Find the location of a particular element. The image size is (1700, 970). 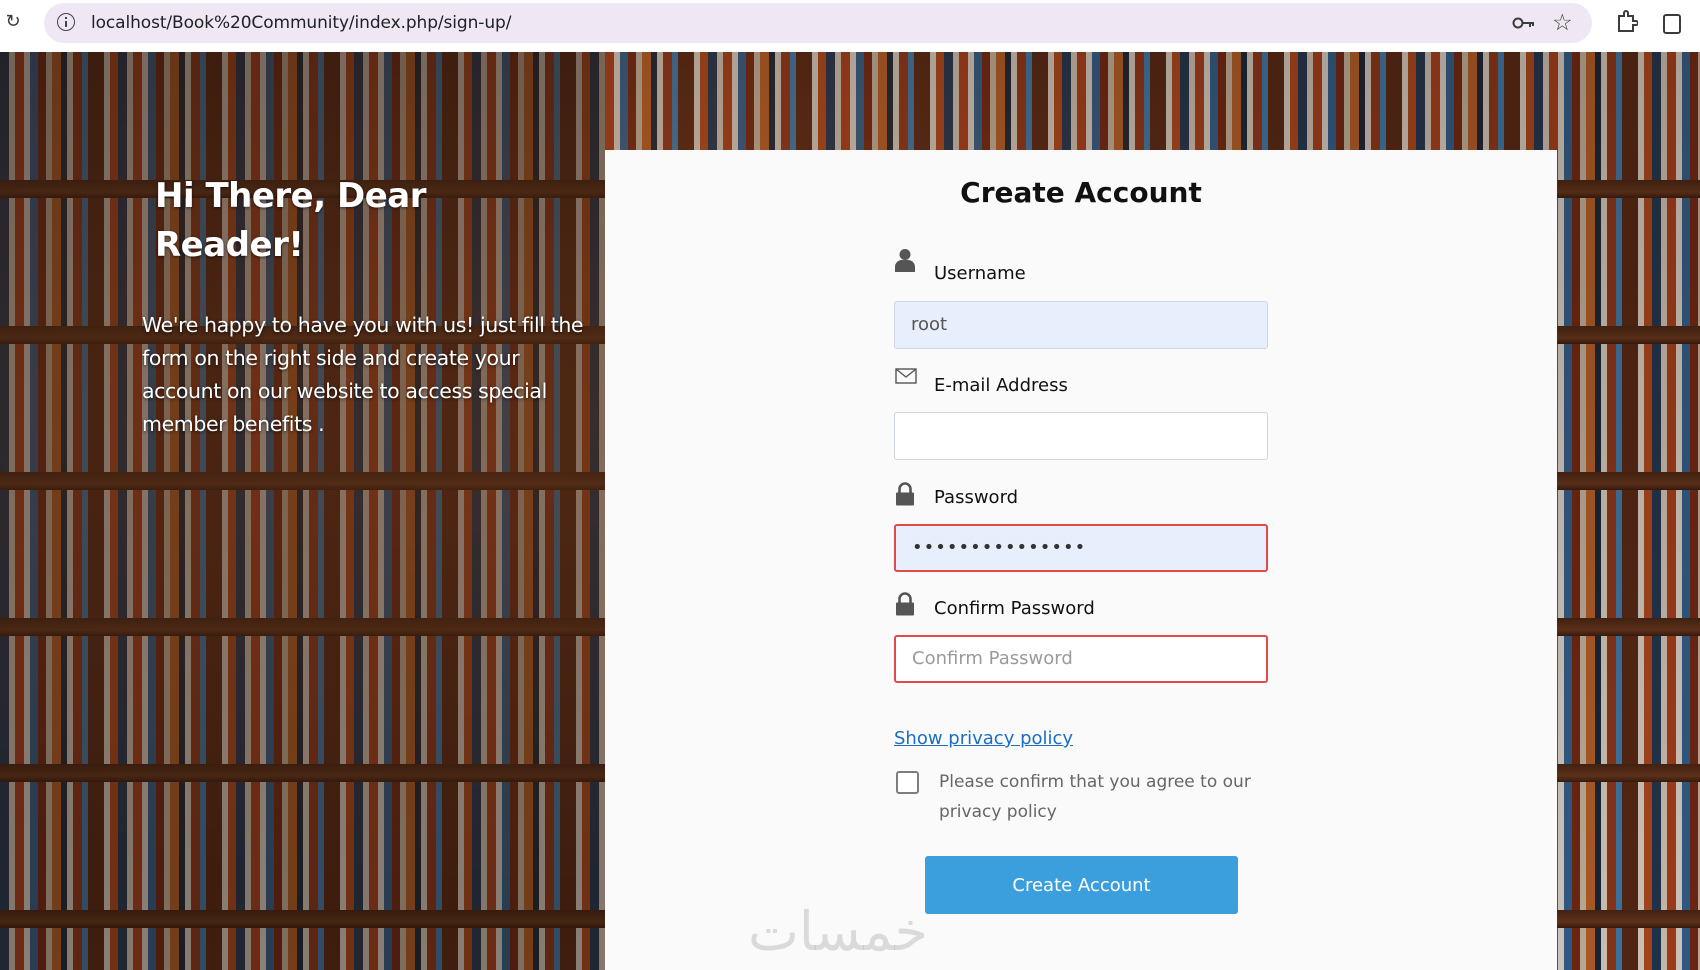

username-input: root is located at coordinates (1081, 325).